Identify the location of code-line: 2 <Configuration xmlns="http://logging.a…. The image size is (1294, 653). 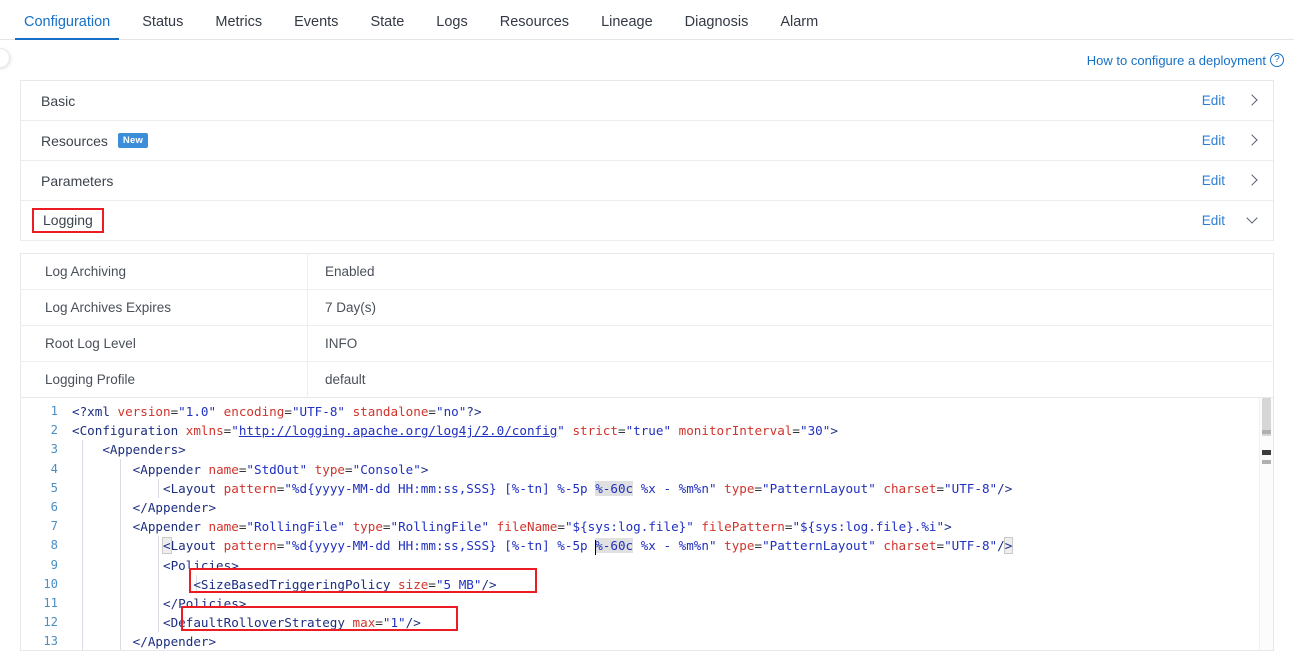
(640, 430).